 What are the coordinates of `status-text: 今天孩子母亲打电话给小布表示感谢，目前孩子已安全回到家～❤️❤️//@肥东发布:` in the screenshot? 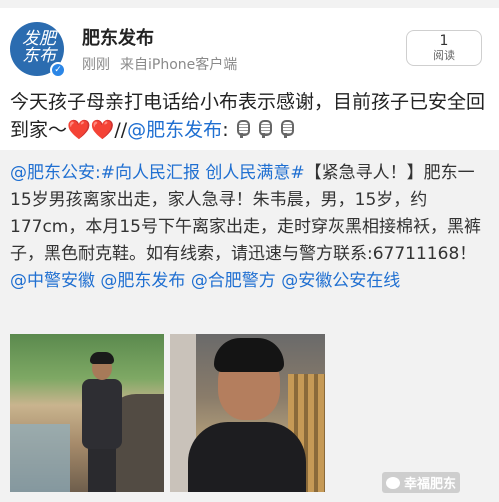 It's located at (250, 116).